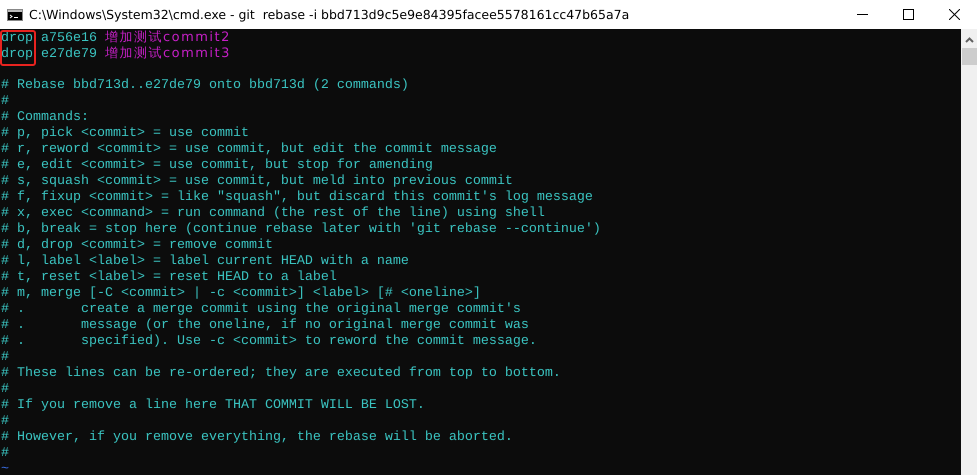 The image size is (977, 475). Describe the element at coordinates (137, 245) in the screenshot. I see `comment-line: # d, drop <commit> = remove commit` at that location.